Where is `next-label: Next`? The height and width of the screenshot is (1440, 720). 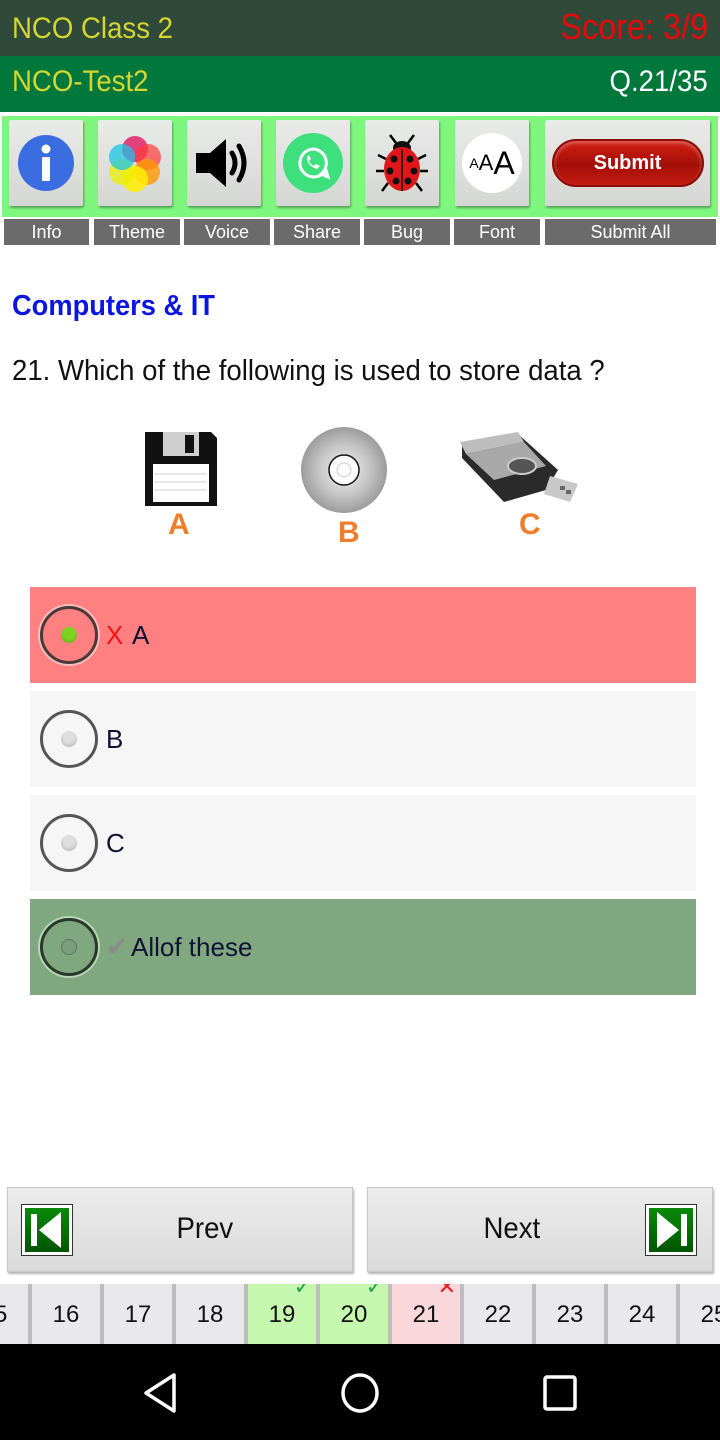
next-label: Next is located at coordinates (512, 1228).